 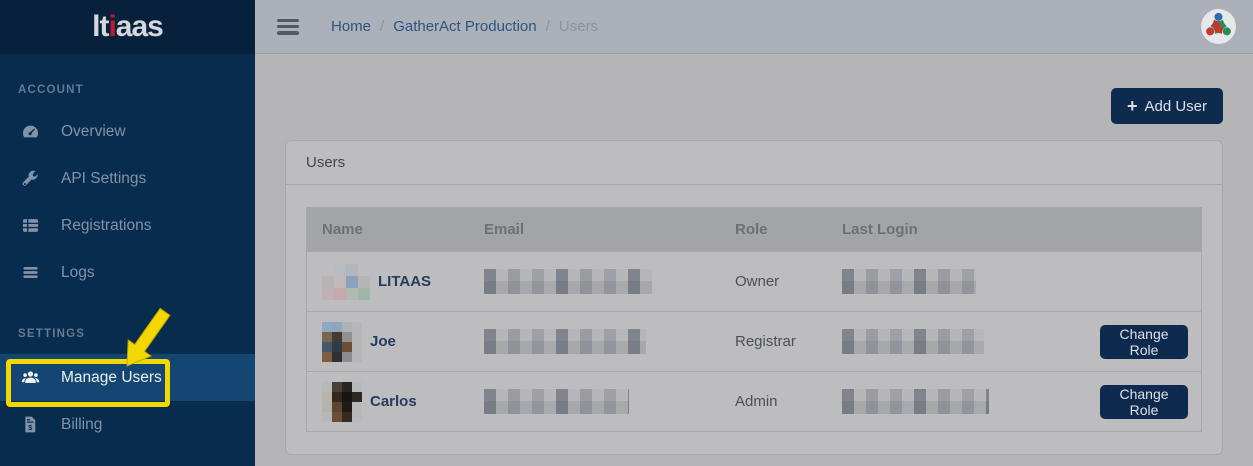 I want to click on hamburger-menu-icon, so click(x=288, y=26).